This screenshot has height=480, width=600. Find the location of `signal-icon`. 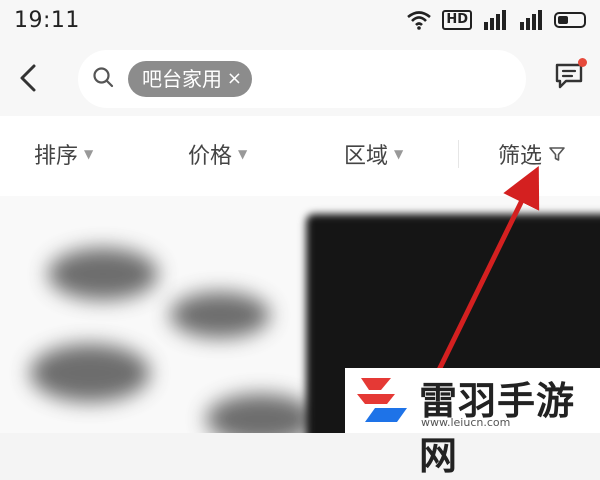

signal-icon is located at coordinates (495, 20).